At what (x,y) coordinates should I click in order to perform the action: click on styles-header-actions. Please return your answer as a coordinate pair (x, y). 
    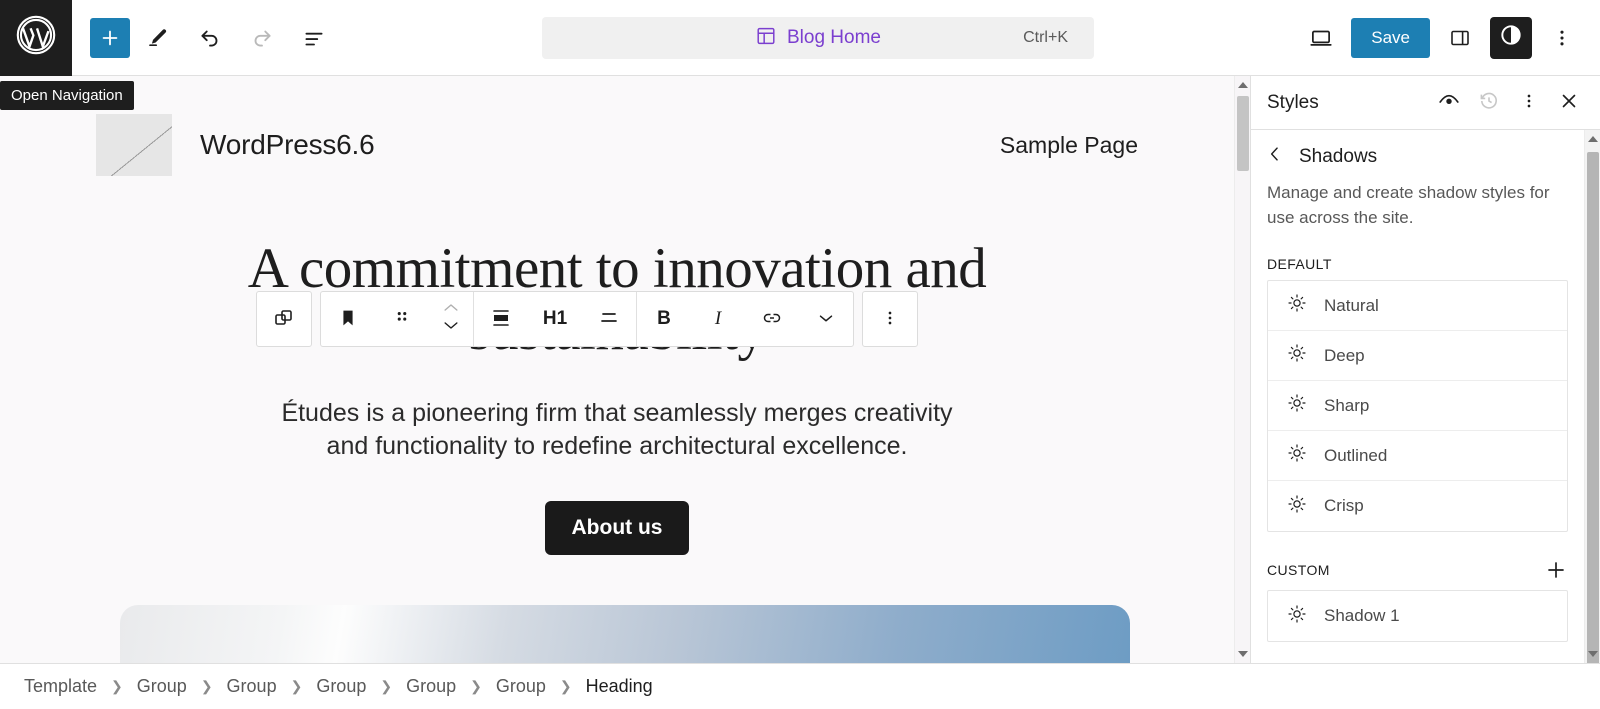
    Looking at the image, I should click on (1509, 103).